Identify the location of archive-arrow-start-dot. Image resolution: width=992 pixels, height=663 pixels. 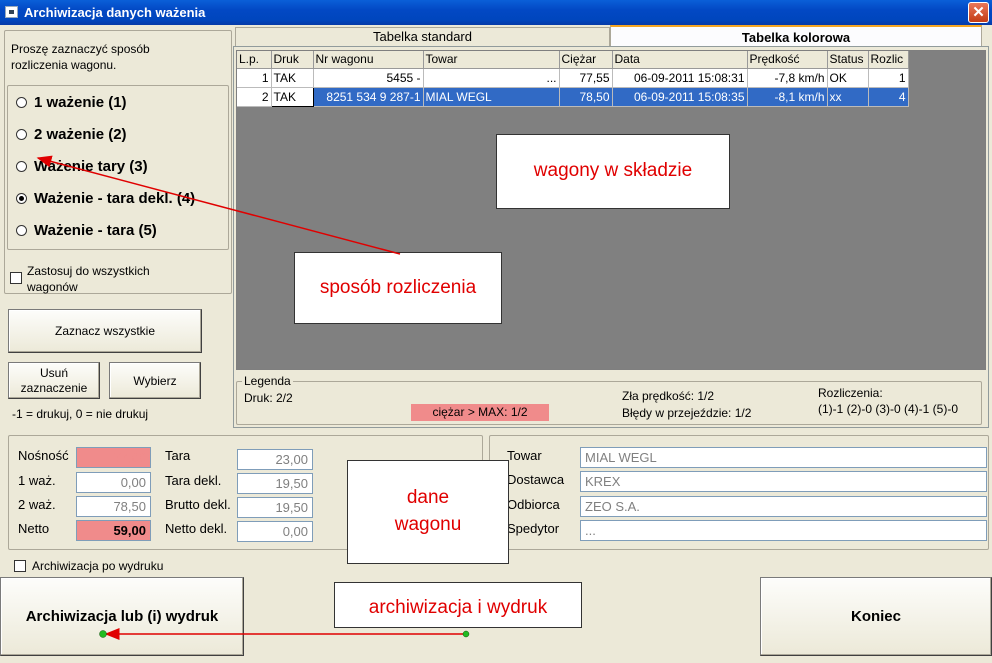
(466, 634).